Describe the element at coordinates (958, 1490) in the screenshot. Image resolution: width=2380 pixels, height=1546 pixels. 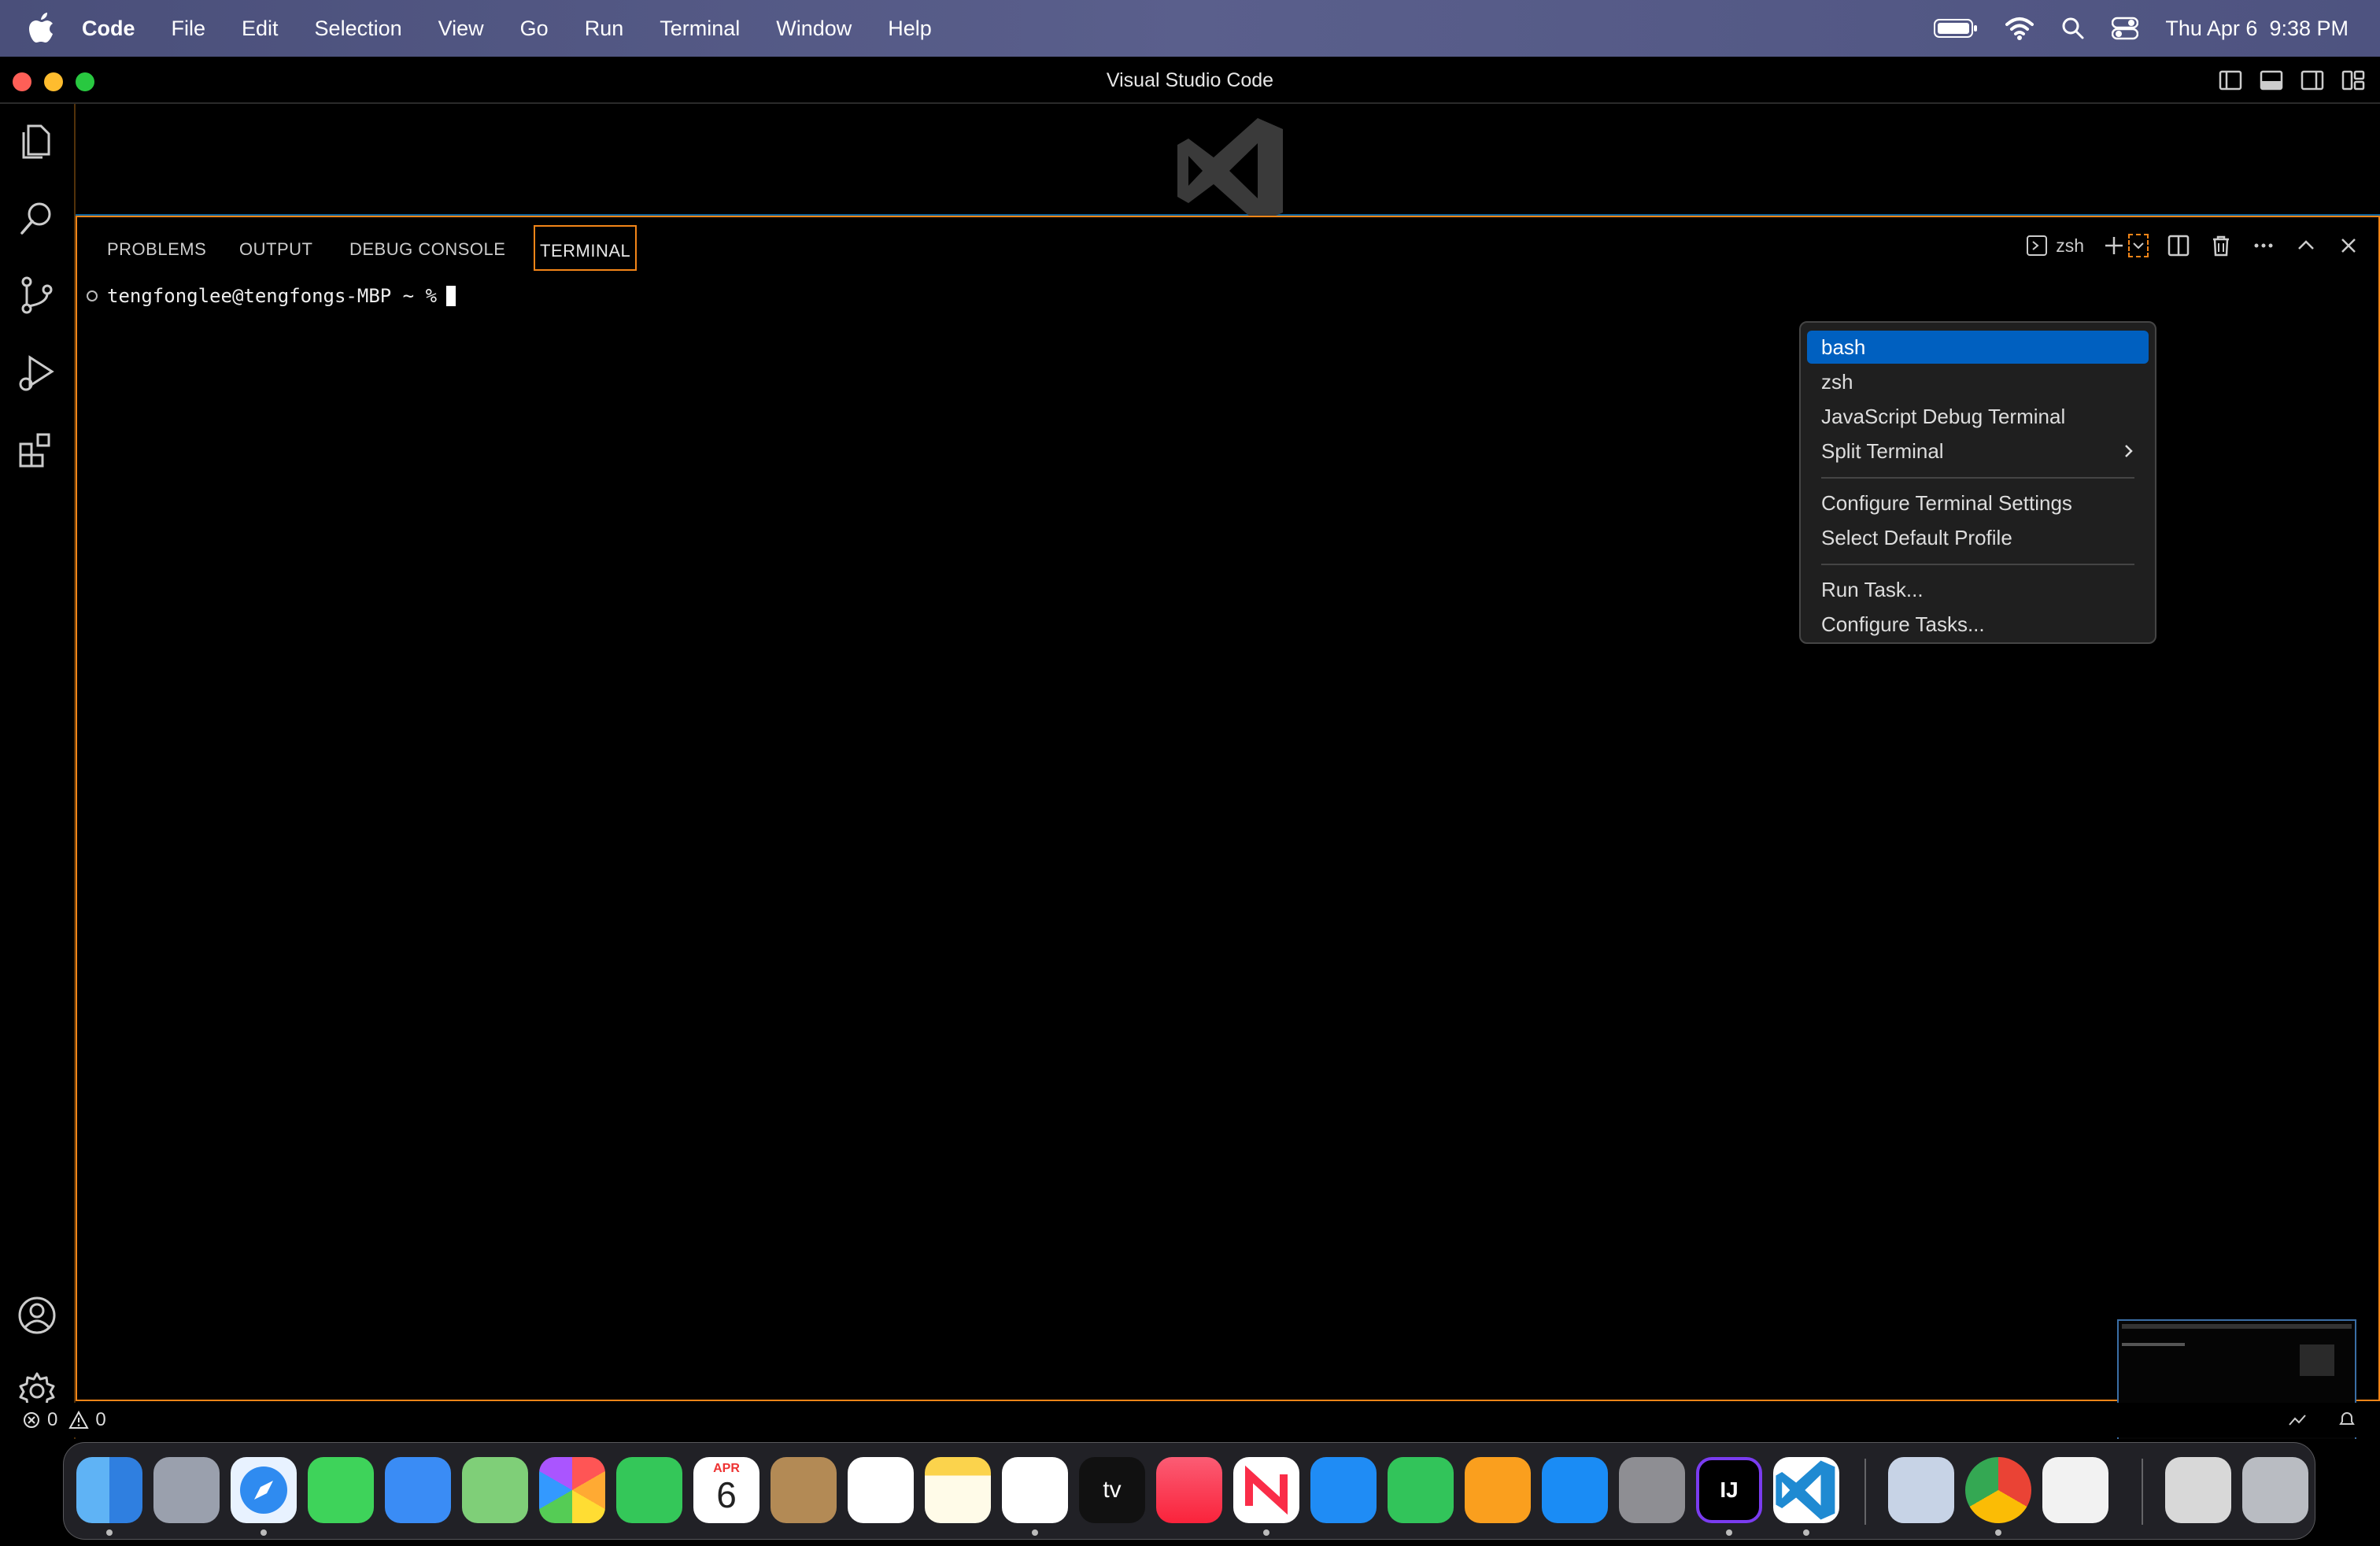
I see `notes-app-icon` at that location.